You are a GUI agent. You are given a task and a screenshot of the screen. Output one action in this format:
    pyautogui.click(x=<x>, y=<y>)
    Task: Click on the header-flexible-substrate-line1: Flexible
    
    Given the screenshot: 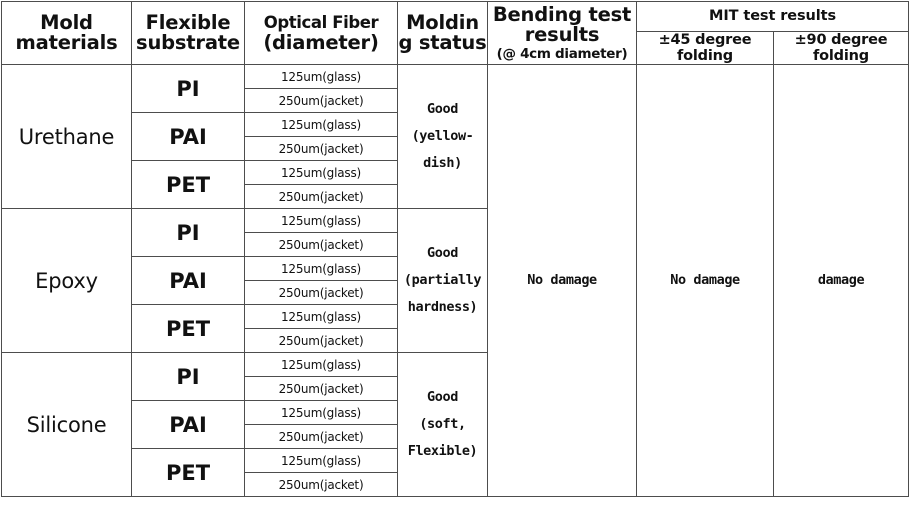 What is the action you would take?
    pyautogui.click(x=188, y=22)
    